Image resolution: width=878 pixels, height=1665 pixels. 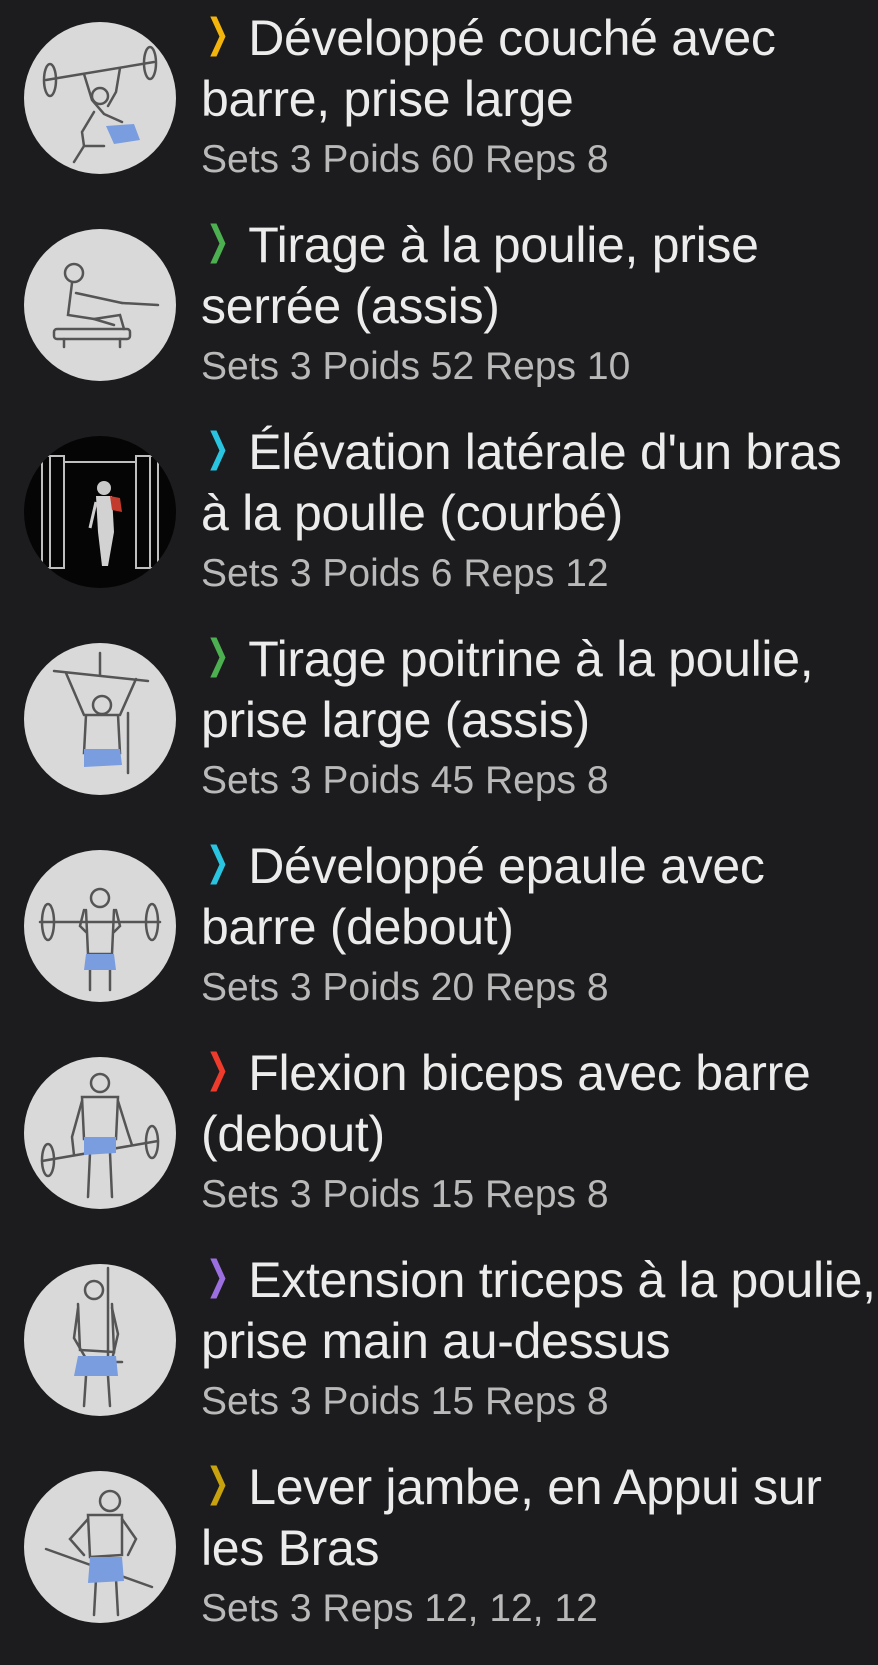 I want to click on lat-pulldown-icon, so click(x=100, y=719).